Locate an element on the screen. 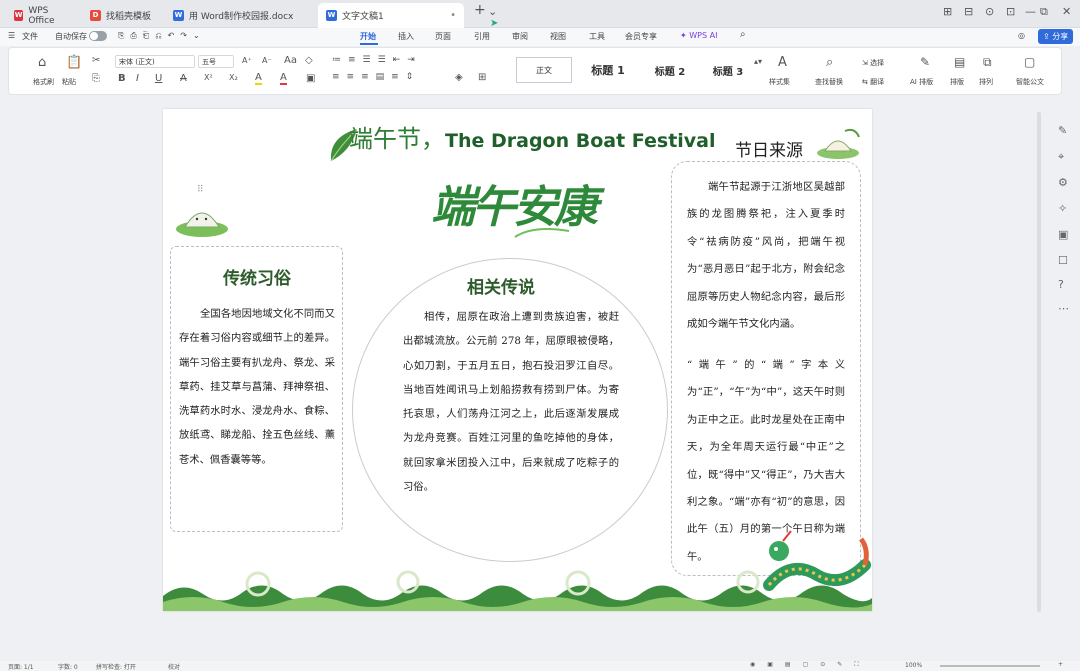 The image size is (1080, 671). vertical-scrollbar is located at coordinates (1039, 362).